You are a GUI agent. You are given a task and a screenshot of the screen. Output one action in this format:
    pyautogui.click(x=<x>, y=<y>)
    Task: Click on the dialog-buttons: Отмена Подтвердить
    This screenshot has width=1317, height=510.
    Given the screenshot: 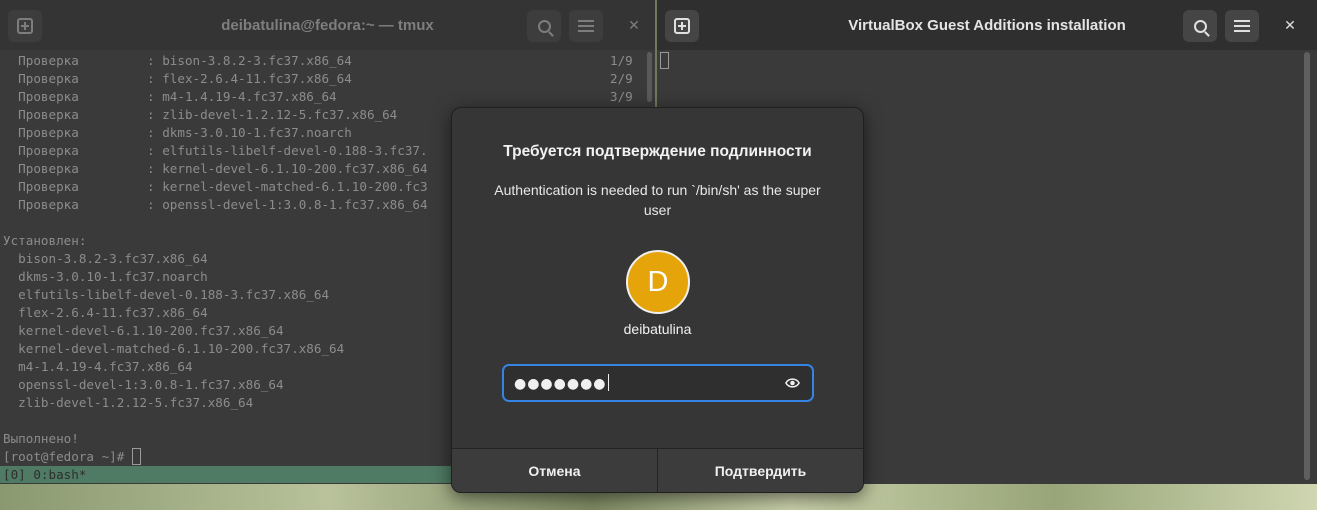 What is the action you would take?
    pyautogui.click(x=657, y=470)
    